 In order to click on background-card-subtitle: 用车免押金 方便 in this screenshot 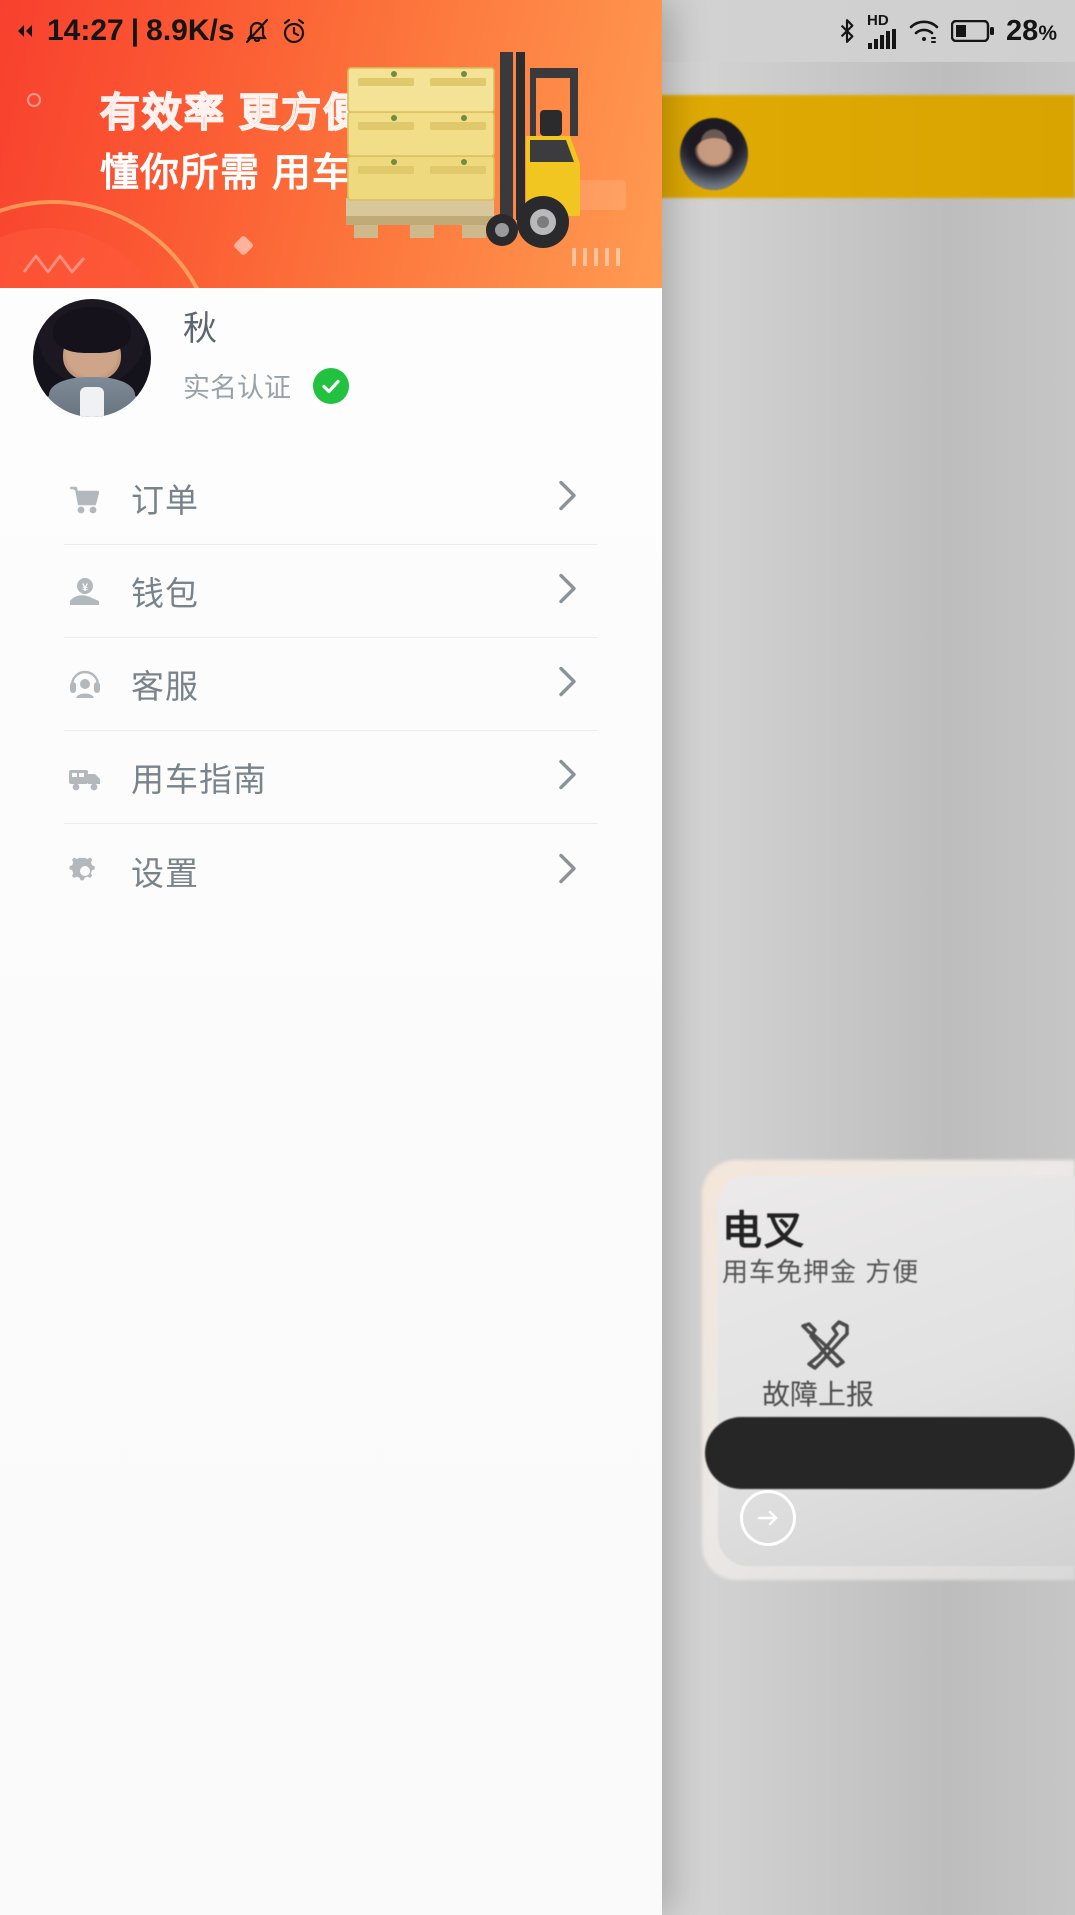, I will do `click(821, 1272)`.